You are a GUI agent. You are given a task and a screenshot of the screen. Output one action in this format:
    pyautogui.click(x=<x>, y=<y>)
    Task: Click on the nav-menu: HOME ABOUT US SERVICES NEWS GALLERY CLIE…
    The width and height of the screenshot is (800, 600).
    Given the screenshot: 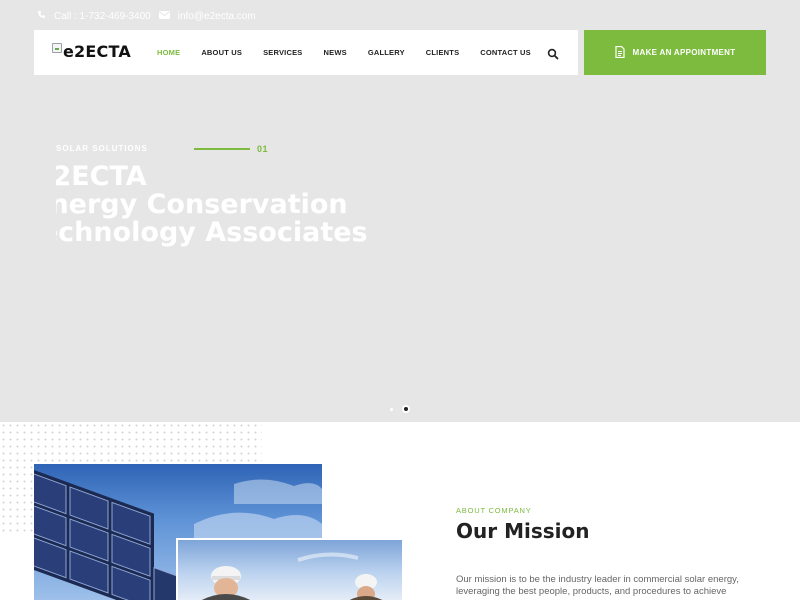 What is the action you would take?
    pyautogui.click(x=354, y=52)
    